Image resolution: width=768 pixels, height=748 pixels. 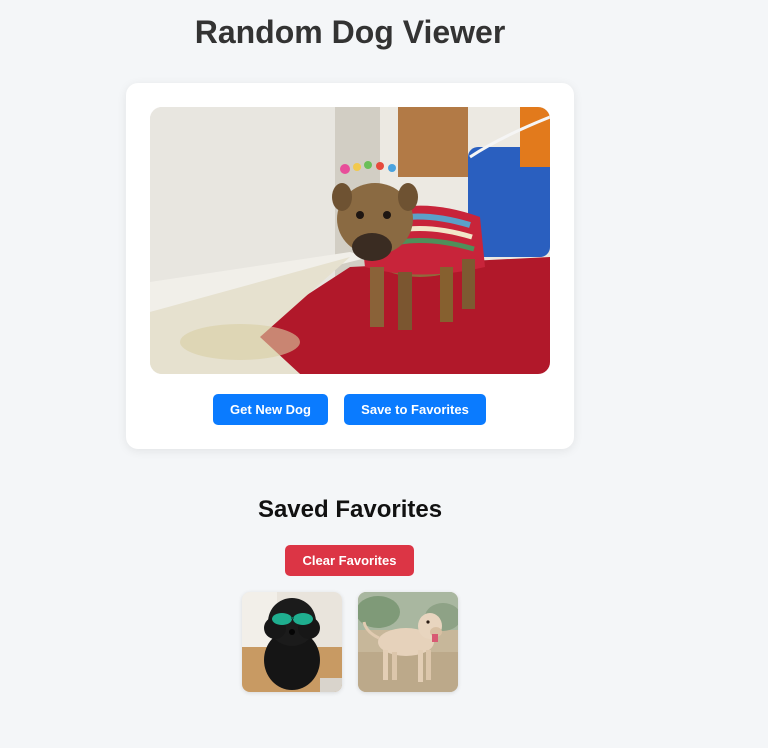 I want to click on clear-favorites-button: Clear Favorites, so click(x=349, y=560).